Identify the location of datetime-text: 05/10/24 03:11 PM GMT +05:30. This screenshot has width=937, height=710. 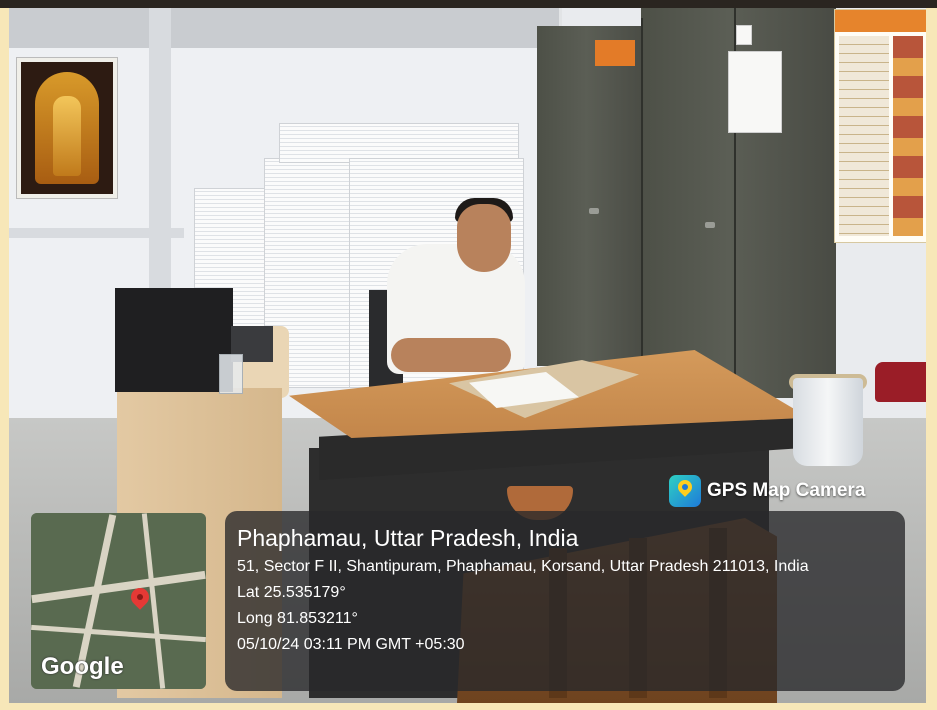
(351, 644).